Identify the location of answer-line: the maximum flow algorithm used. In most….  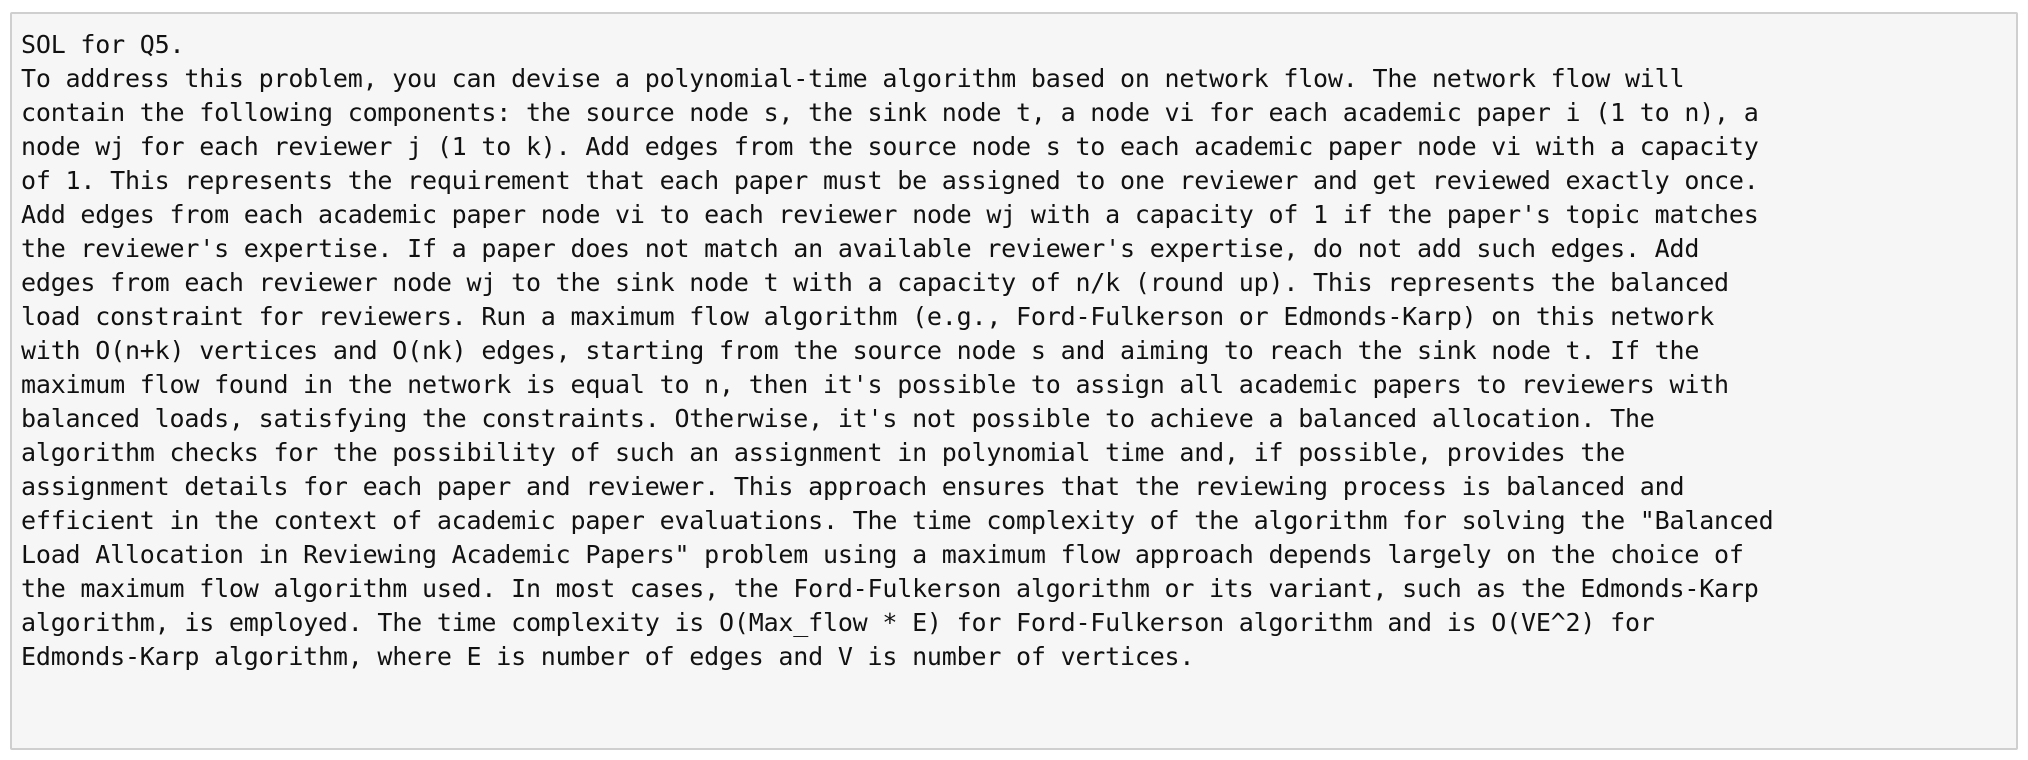
(890, 588).